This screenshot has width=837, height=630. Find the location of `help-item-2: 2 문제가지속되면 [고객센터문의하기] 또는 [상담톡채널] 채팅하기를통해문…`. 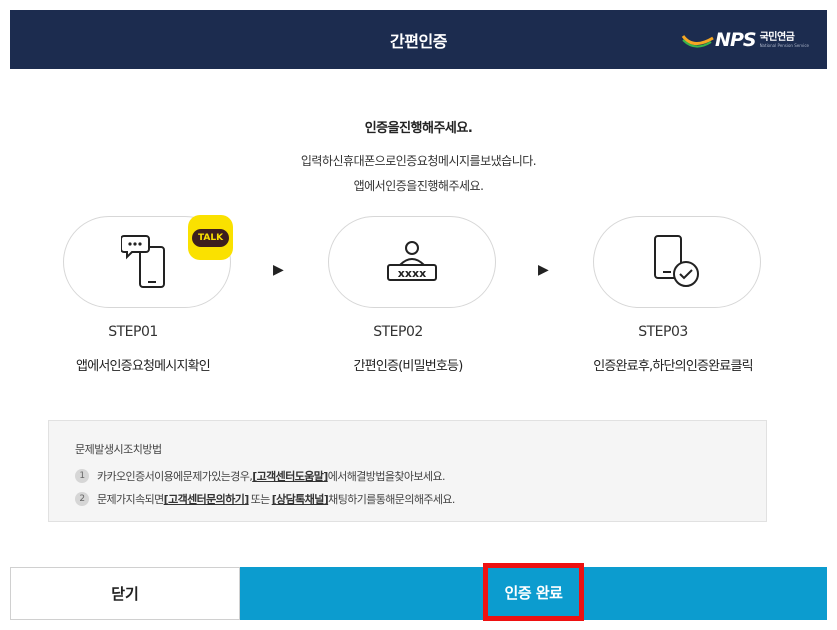

help-item-2: 2 문제가지속되면 [고객센터문의하기] 또는 [상담톡채널] 채팅하기를통해문… is located at coordinates (265, 499).